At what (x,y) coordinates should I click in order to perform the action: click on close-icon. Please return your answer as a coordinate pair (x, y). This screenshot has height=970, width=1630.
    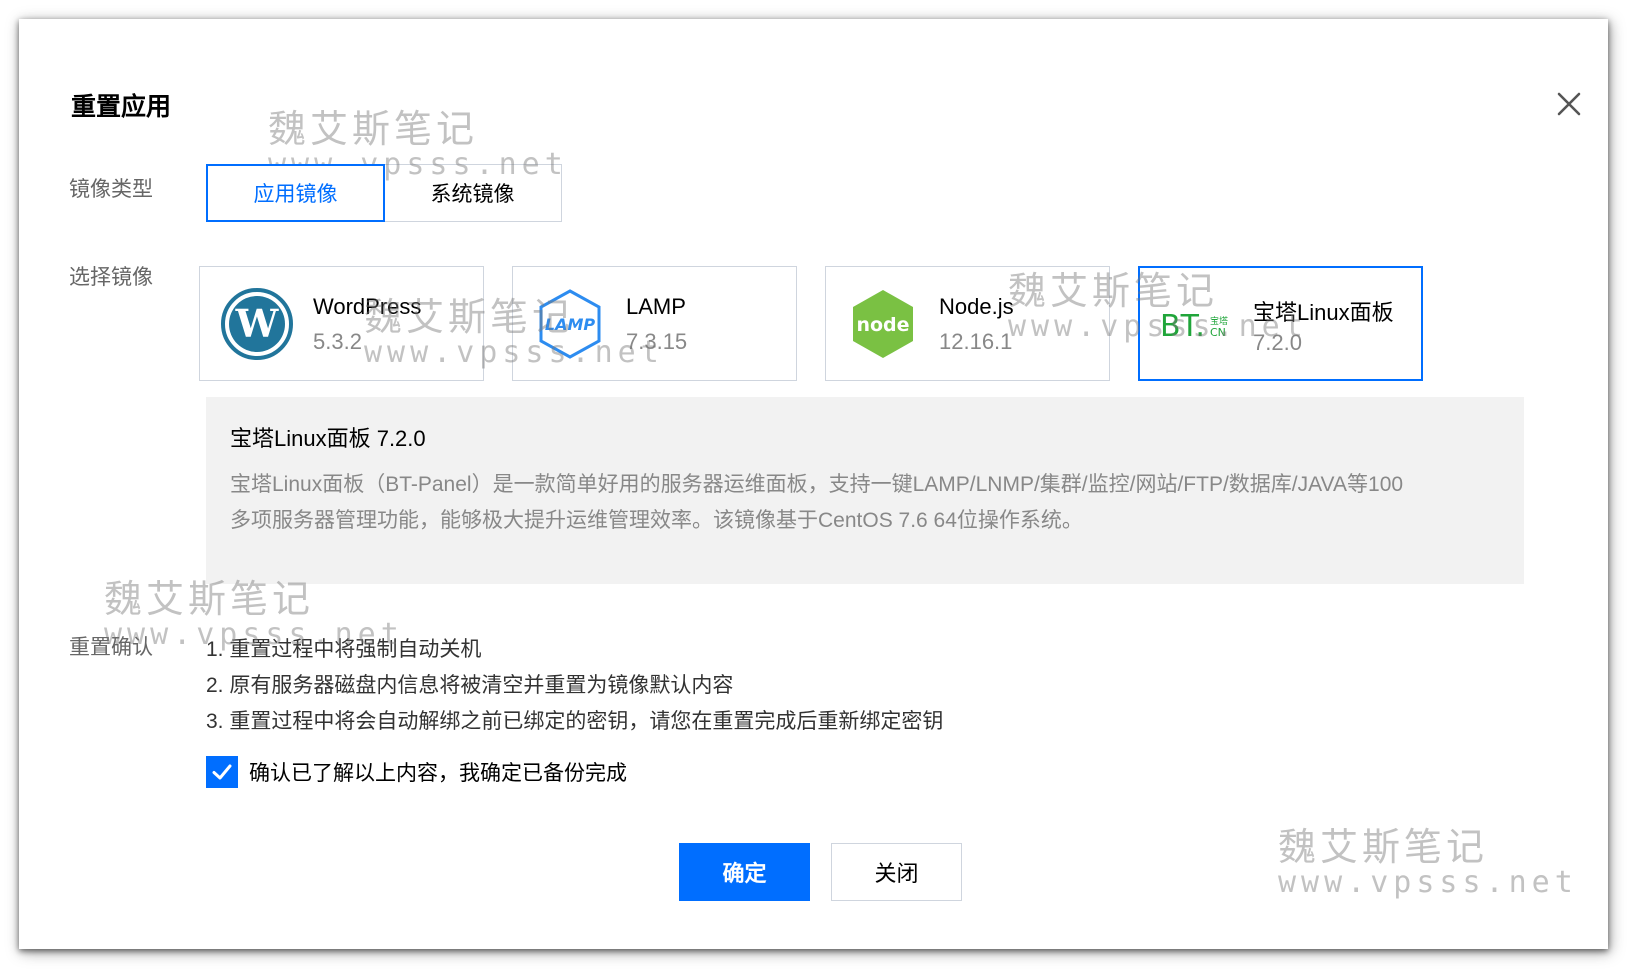
    Looking at the image, I should click on (1569, 104).